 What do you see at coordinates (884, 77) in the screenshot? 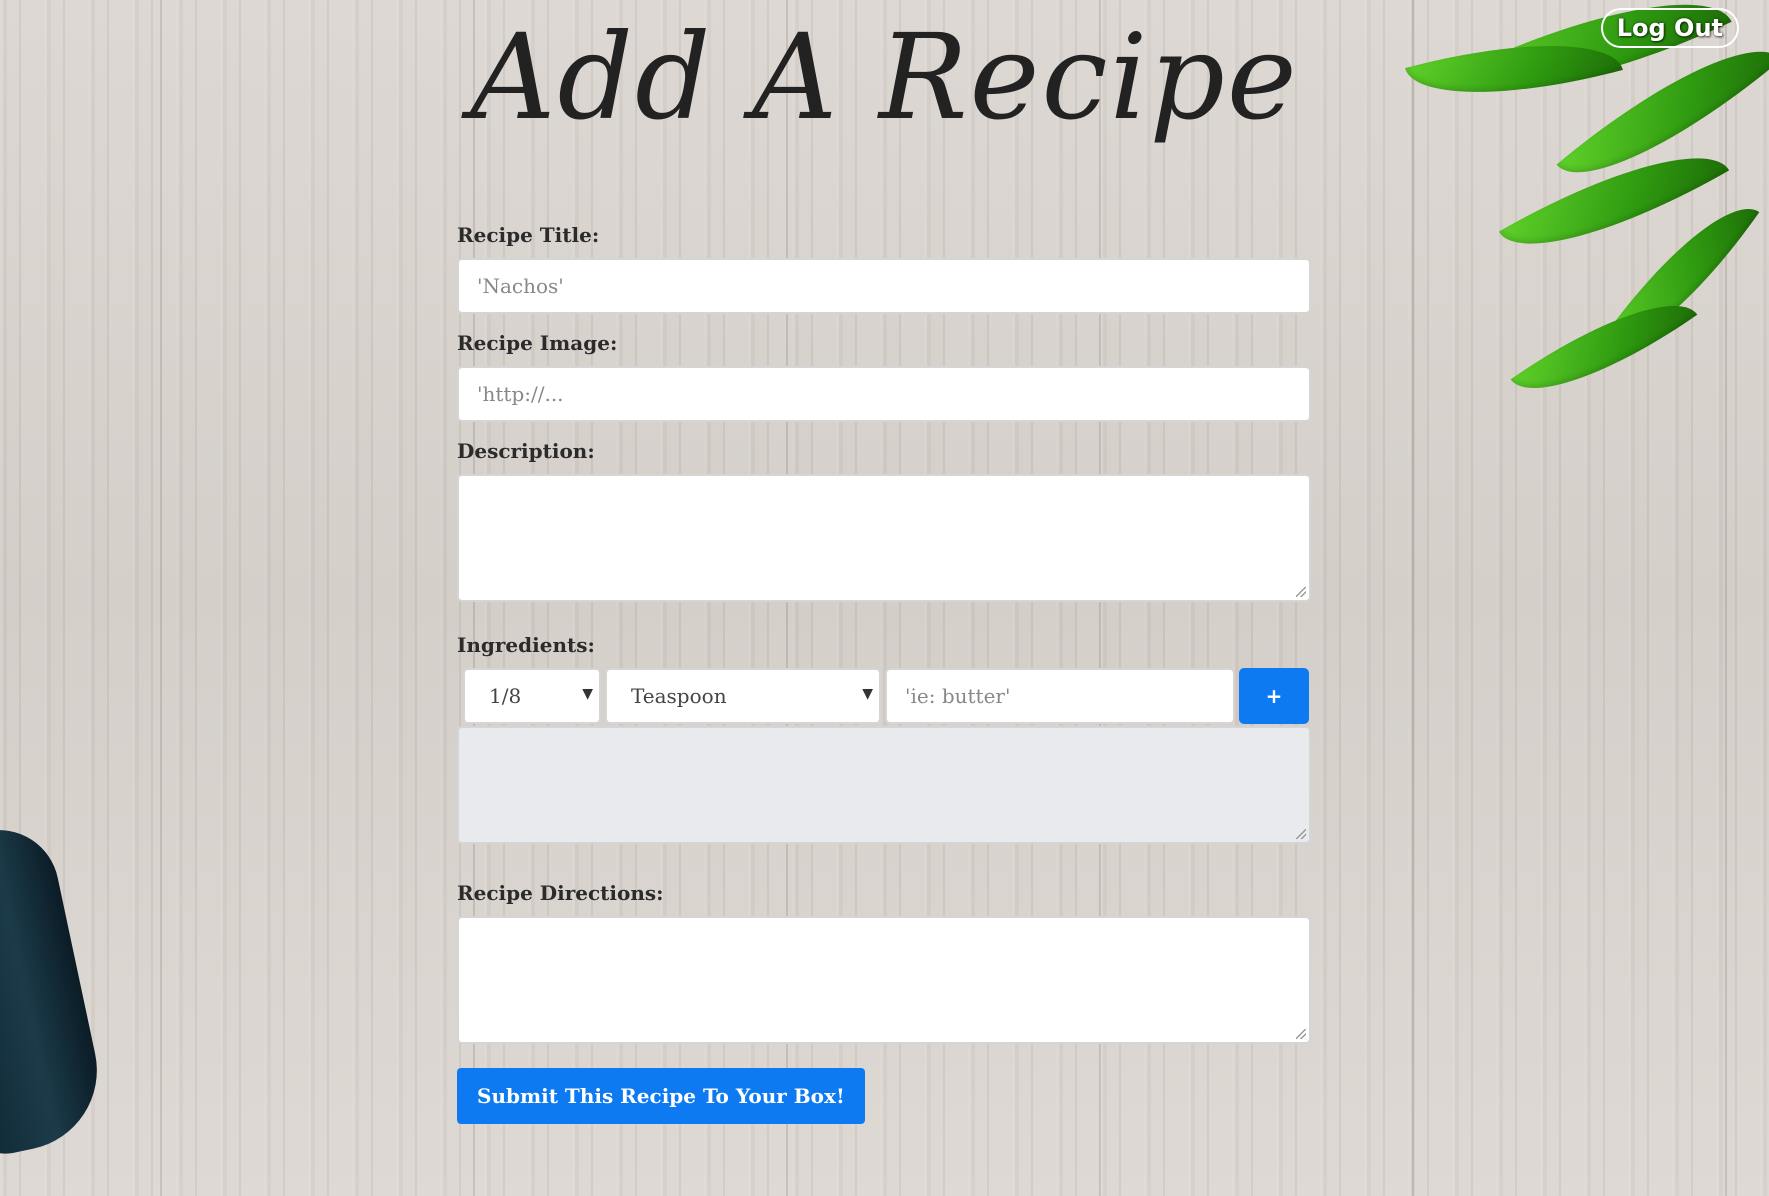
I see `page-title: Add A Recipe` at bounding box center [884, 77].